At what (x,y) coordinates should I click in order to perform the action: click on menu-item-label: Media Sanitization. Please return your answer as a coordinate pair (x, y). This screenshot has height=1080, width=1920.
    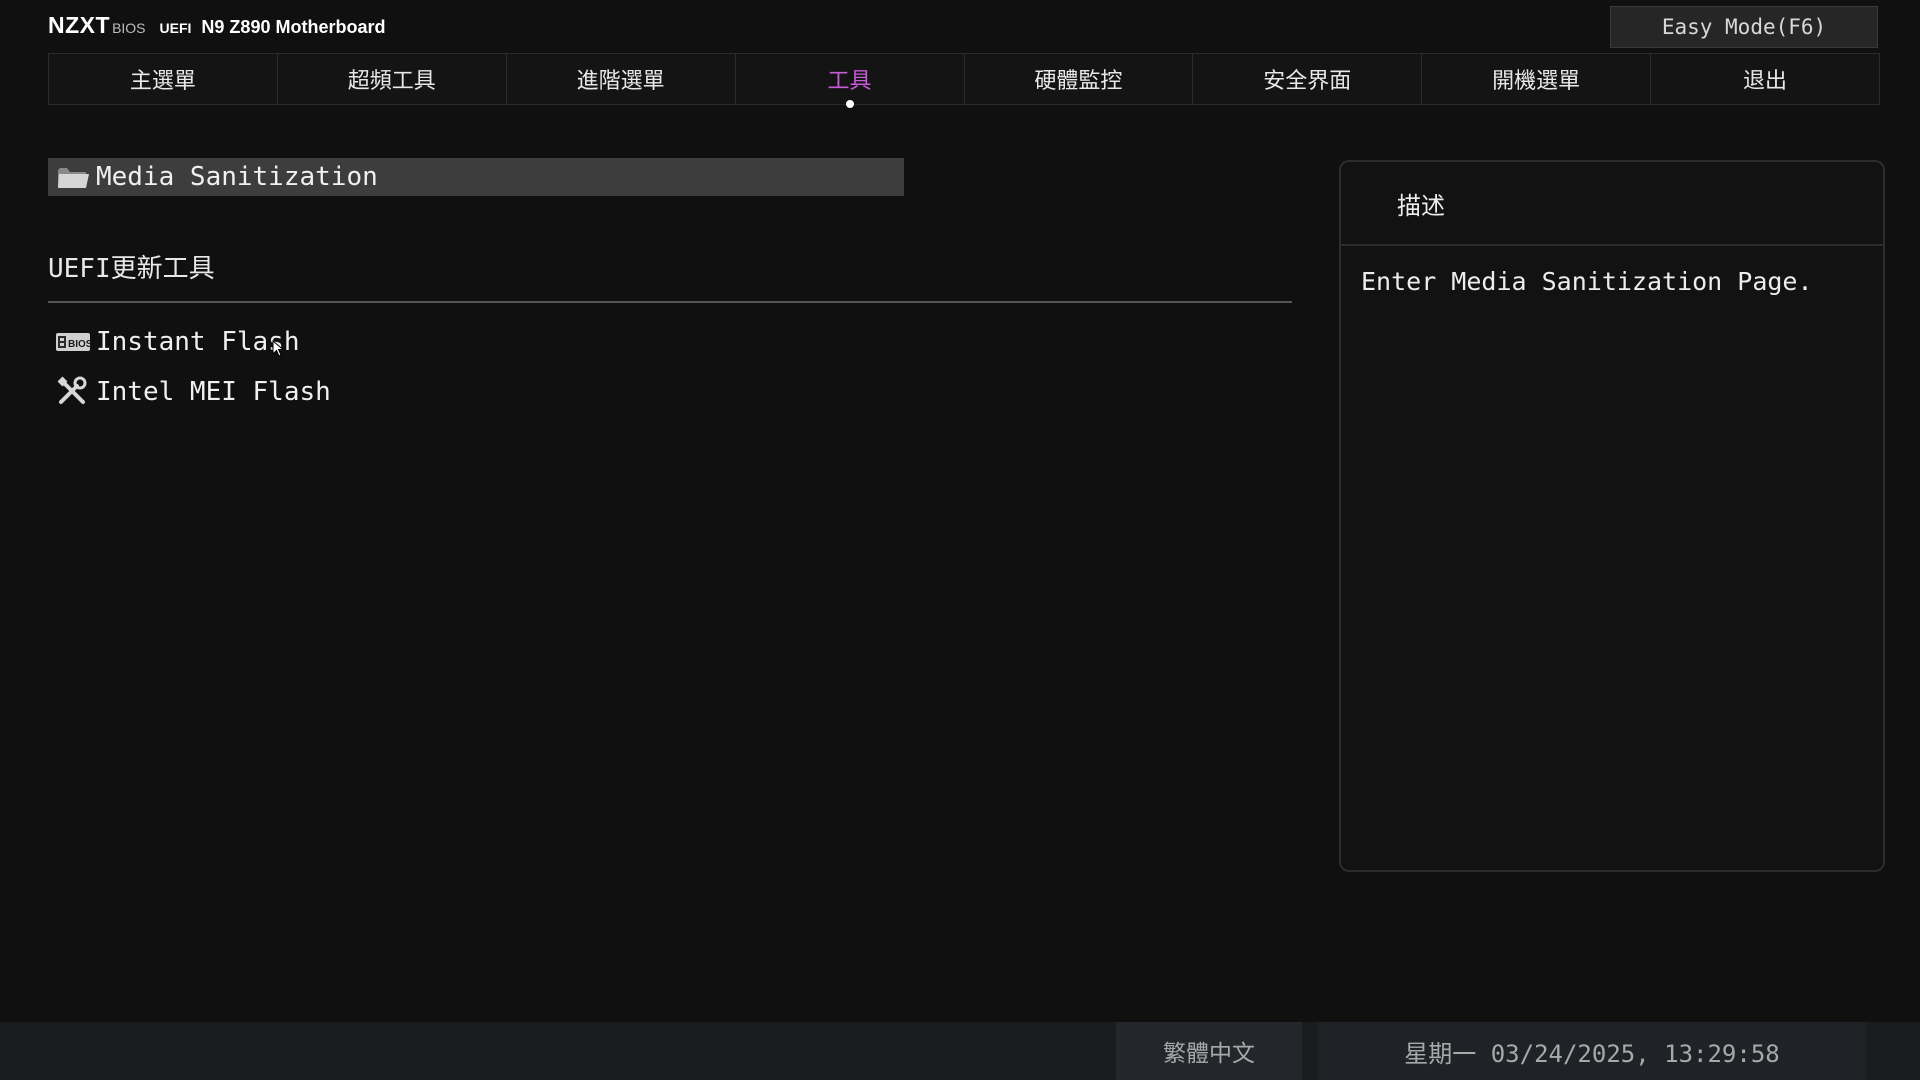
    Looking at the image, I should click on (237, 177).